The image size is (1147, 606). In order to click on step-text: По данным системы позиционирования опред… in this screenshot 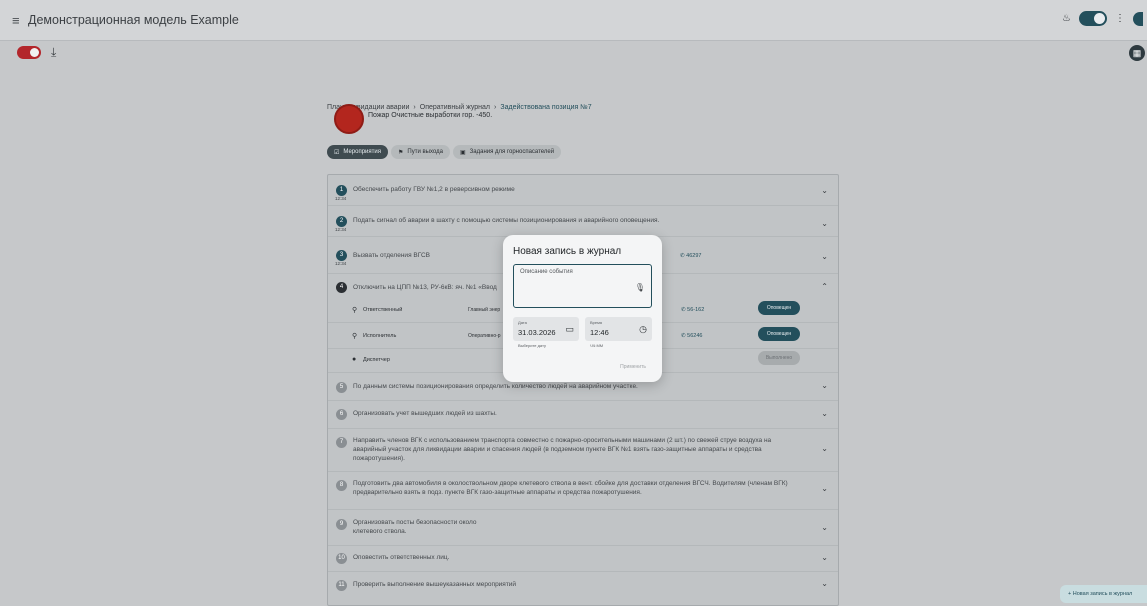, I will do `click(495, 386)`.